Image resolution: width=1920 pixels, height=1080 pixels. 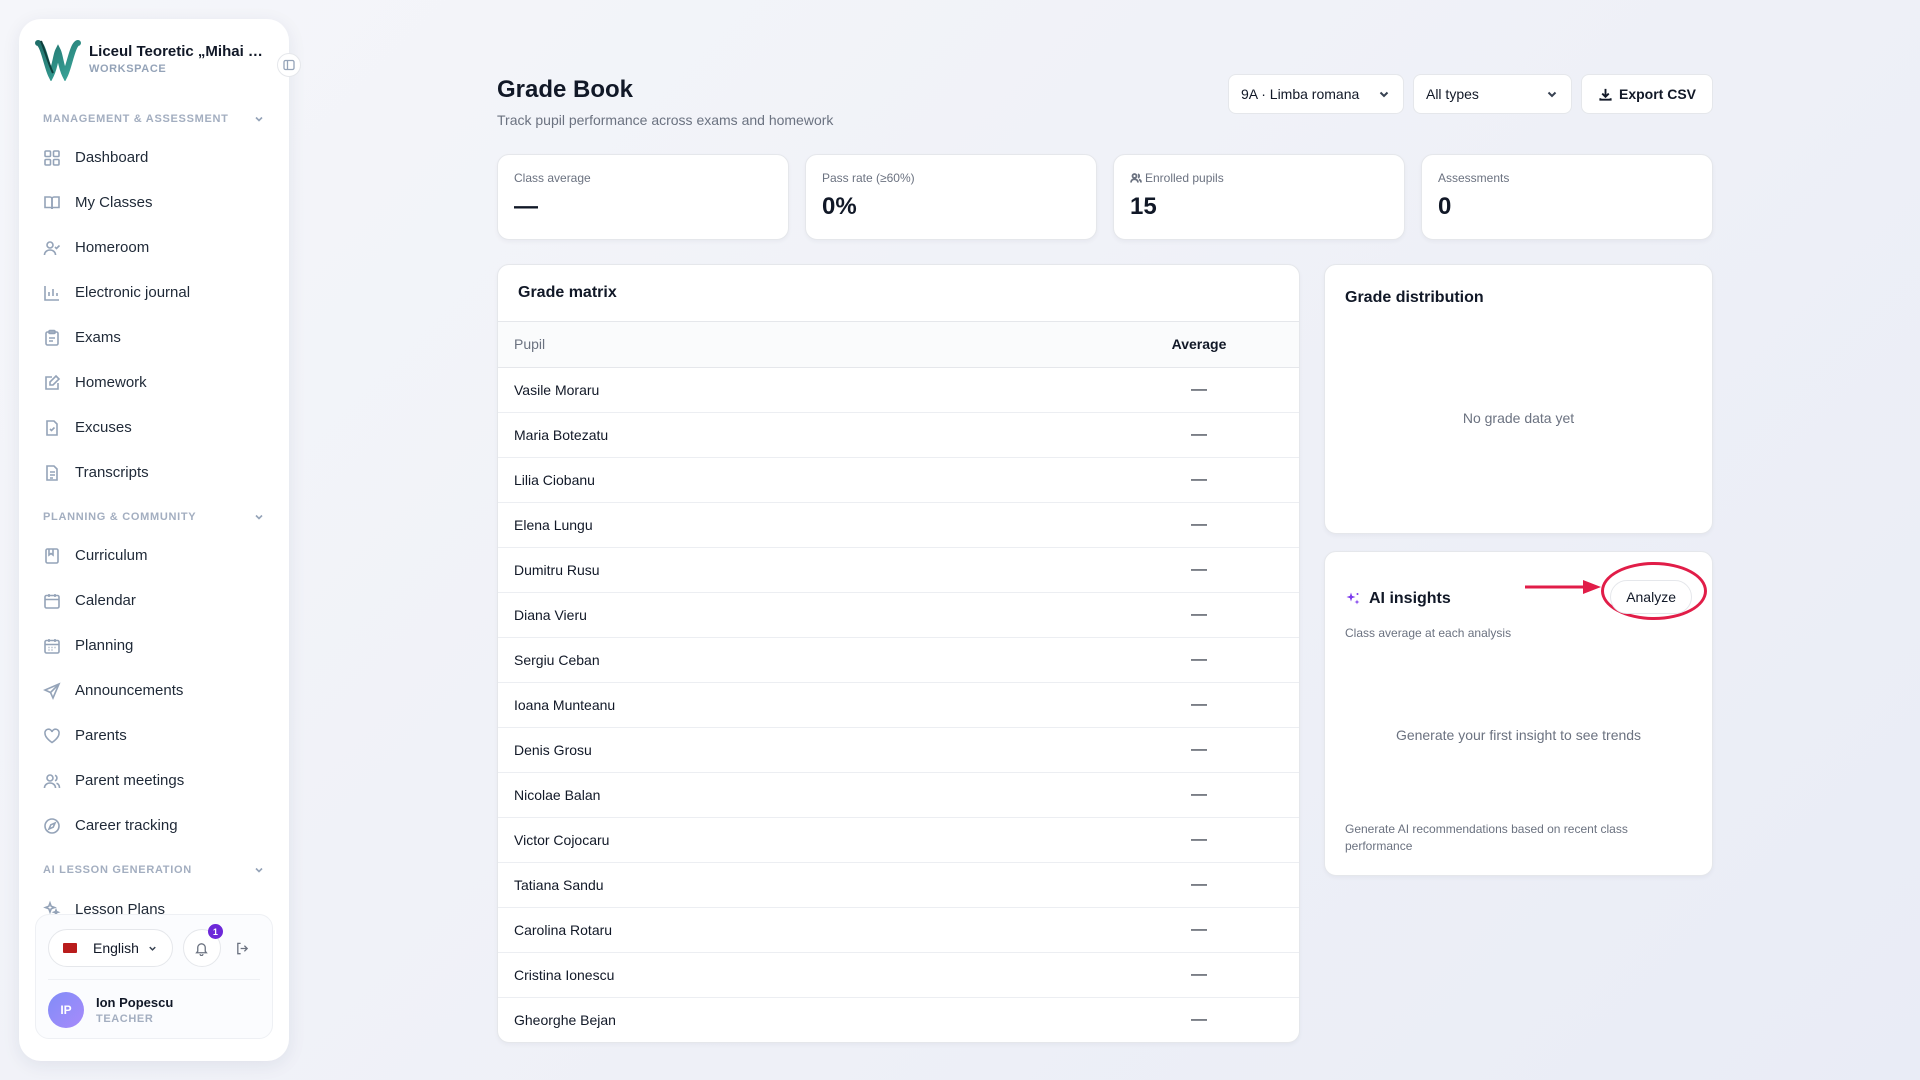 I want to click on table-row: Denis Grosu —, so click(x=898, y=750).